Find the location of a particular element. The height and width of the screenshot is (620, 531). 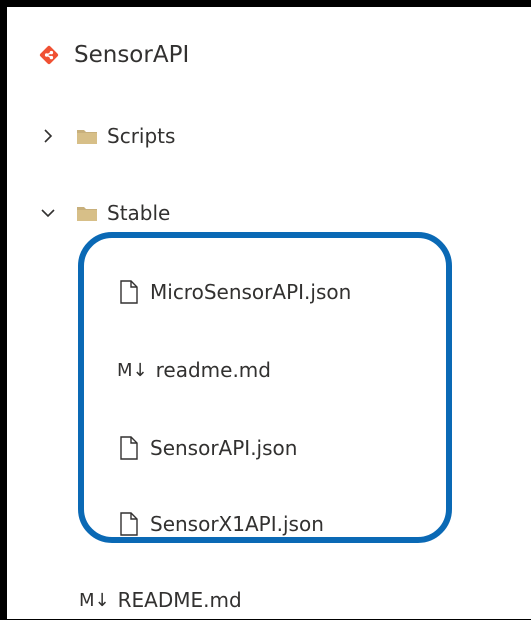

tree-folder-stable: Stable is located at coordinates (104, 213).